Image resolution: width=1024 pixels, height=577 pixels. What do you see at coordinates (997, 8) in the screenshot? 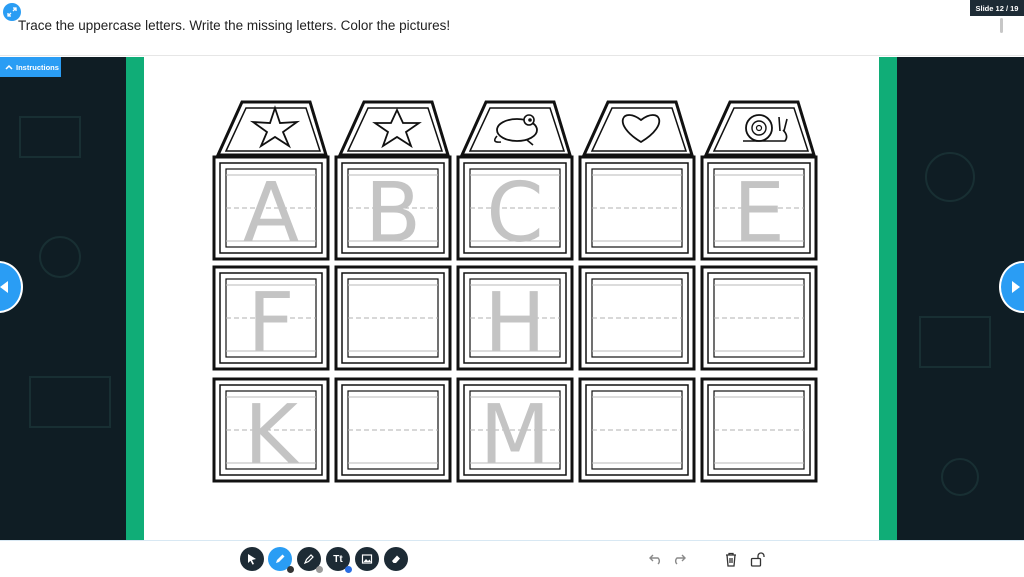
I see `slide-counter-badge: Slide 12 / 19` at bounding box center [997, 8].